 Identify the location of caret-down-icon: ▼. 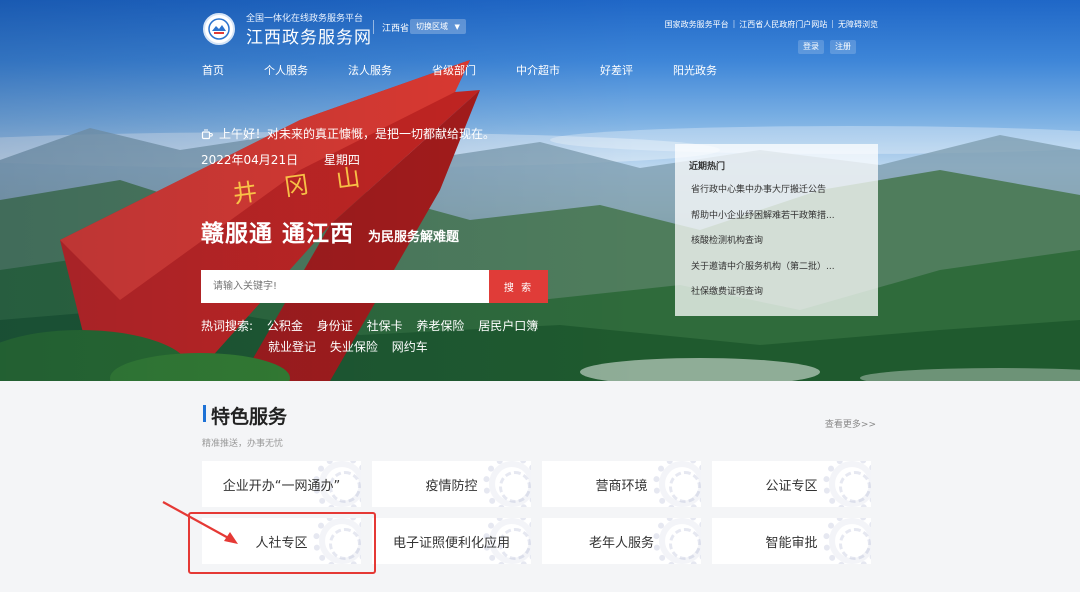
(457, 27).